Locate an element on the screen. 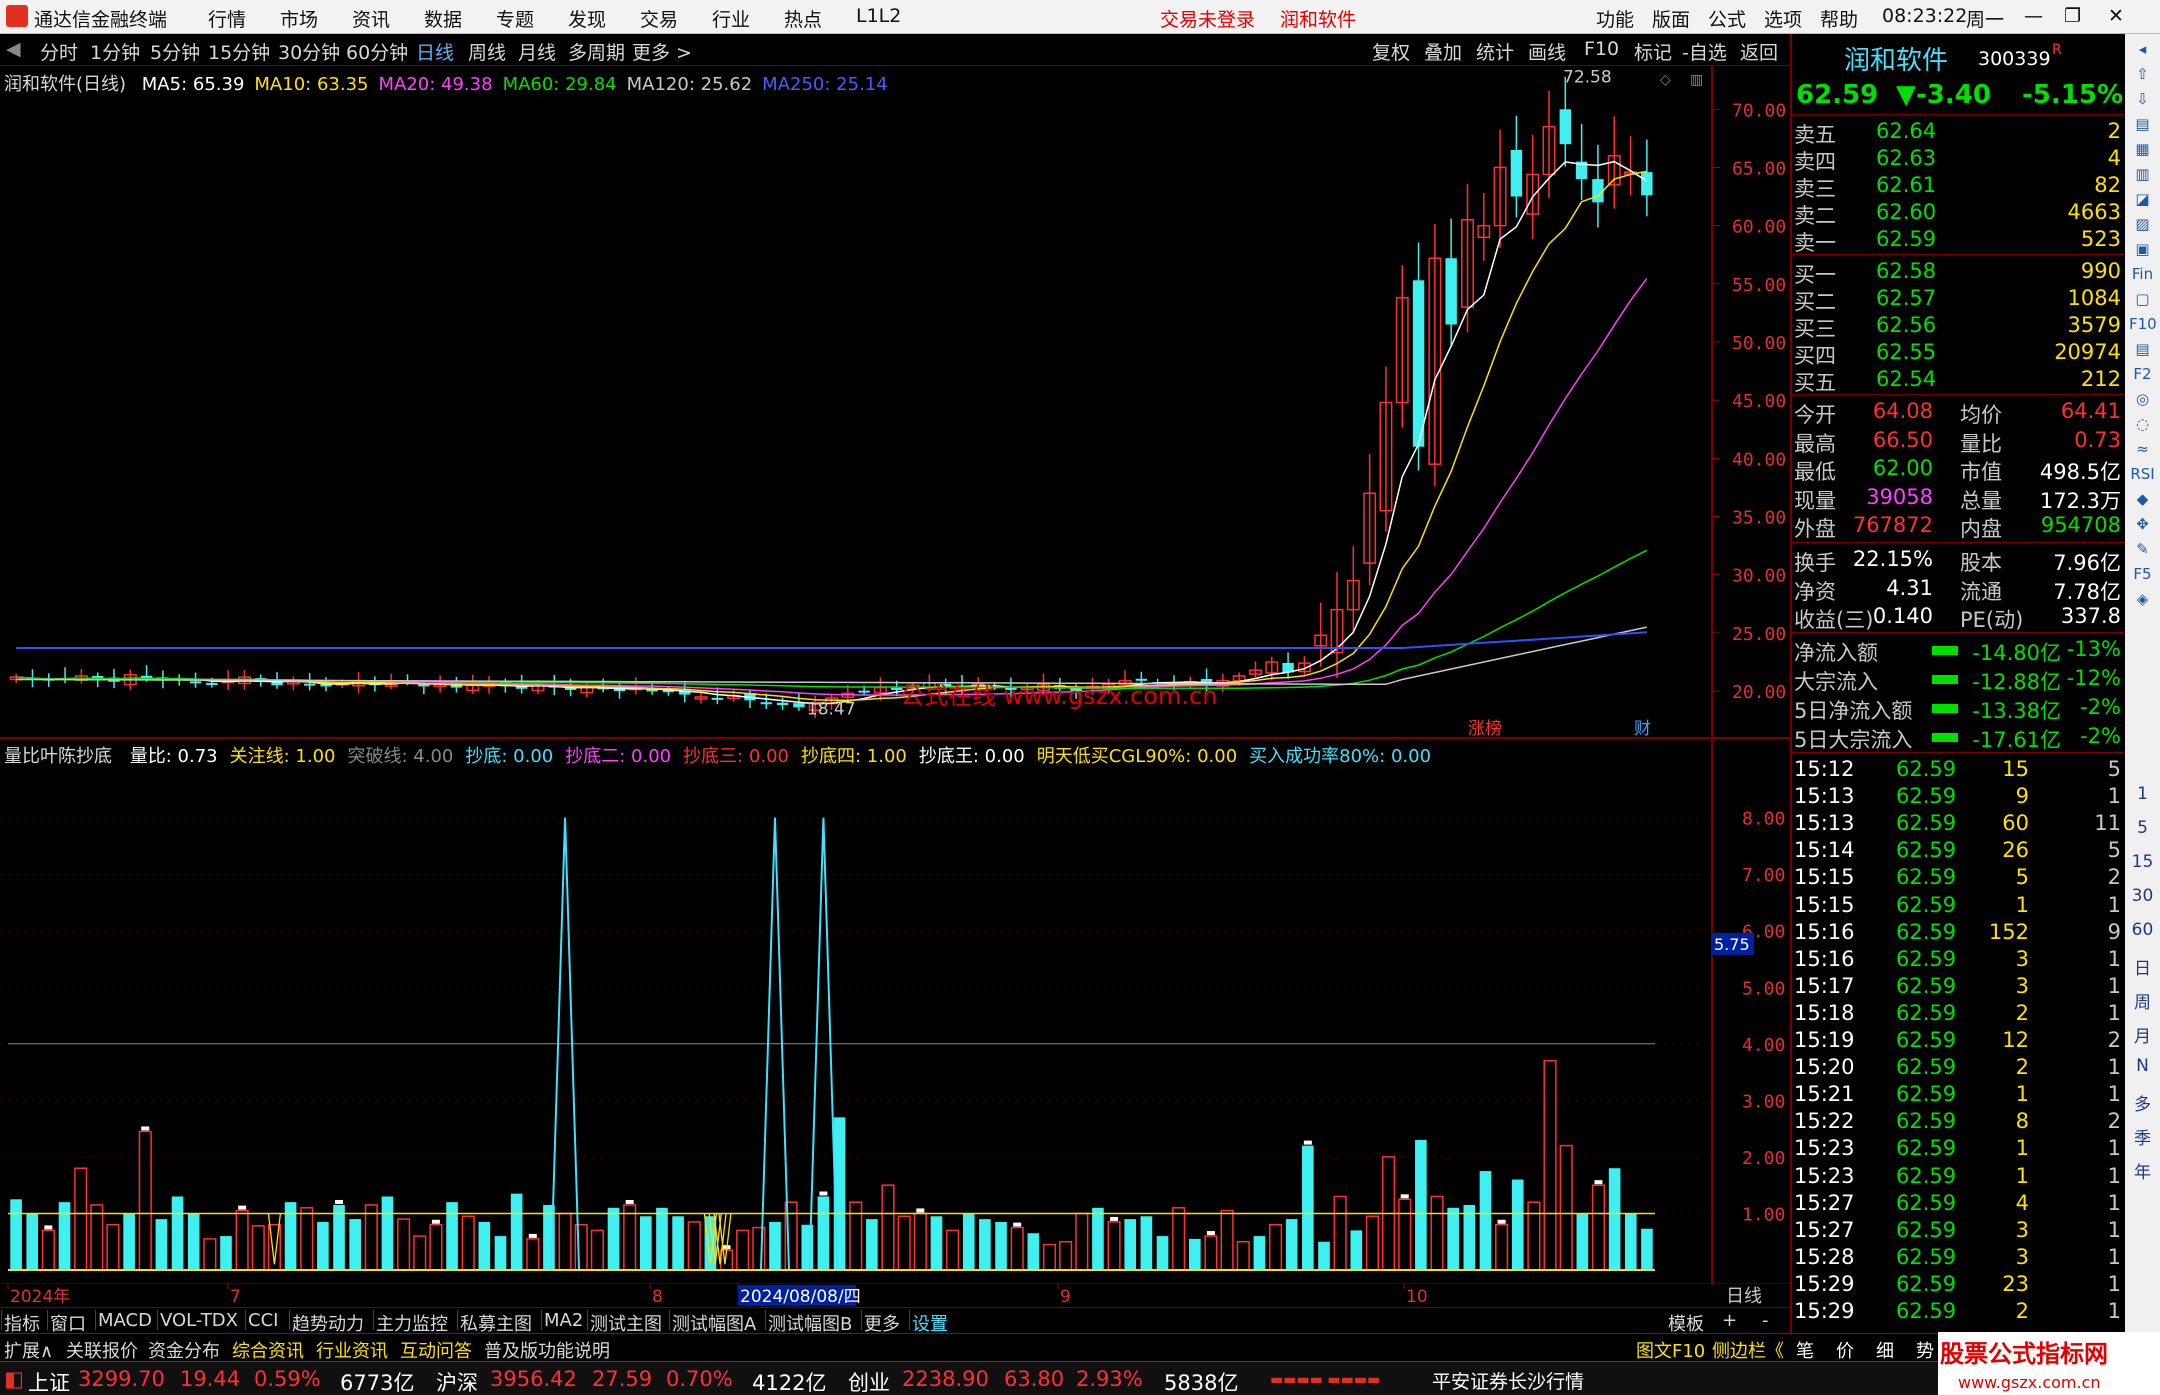 The width and height of the screenshot is (2160, 1395). tick-row: 15:18 62.59 2 1 is located at coordinates (1958, 1013).